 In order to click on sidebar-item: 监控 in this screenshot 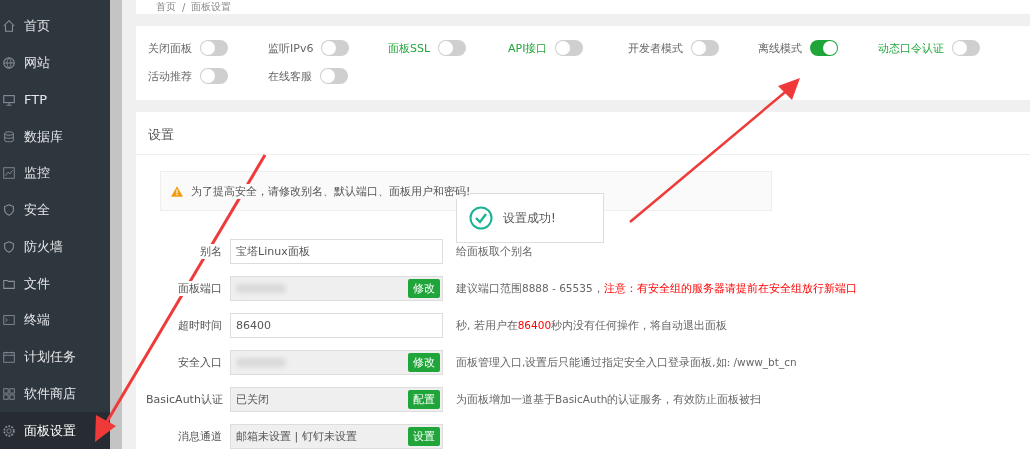, I will do `click(55, 173)`.